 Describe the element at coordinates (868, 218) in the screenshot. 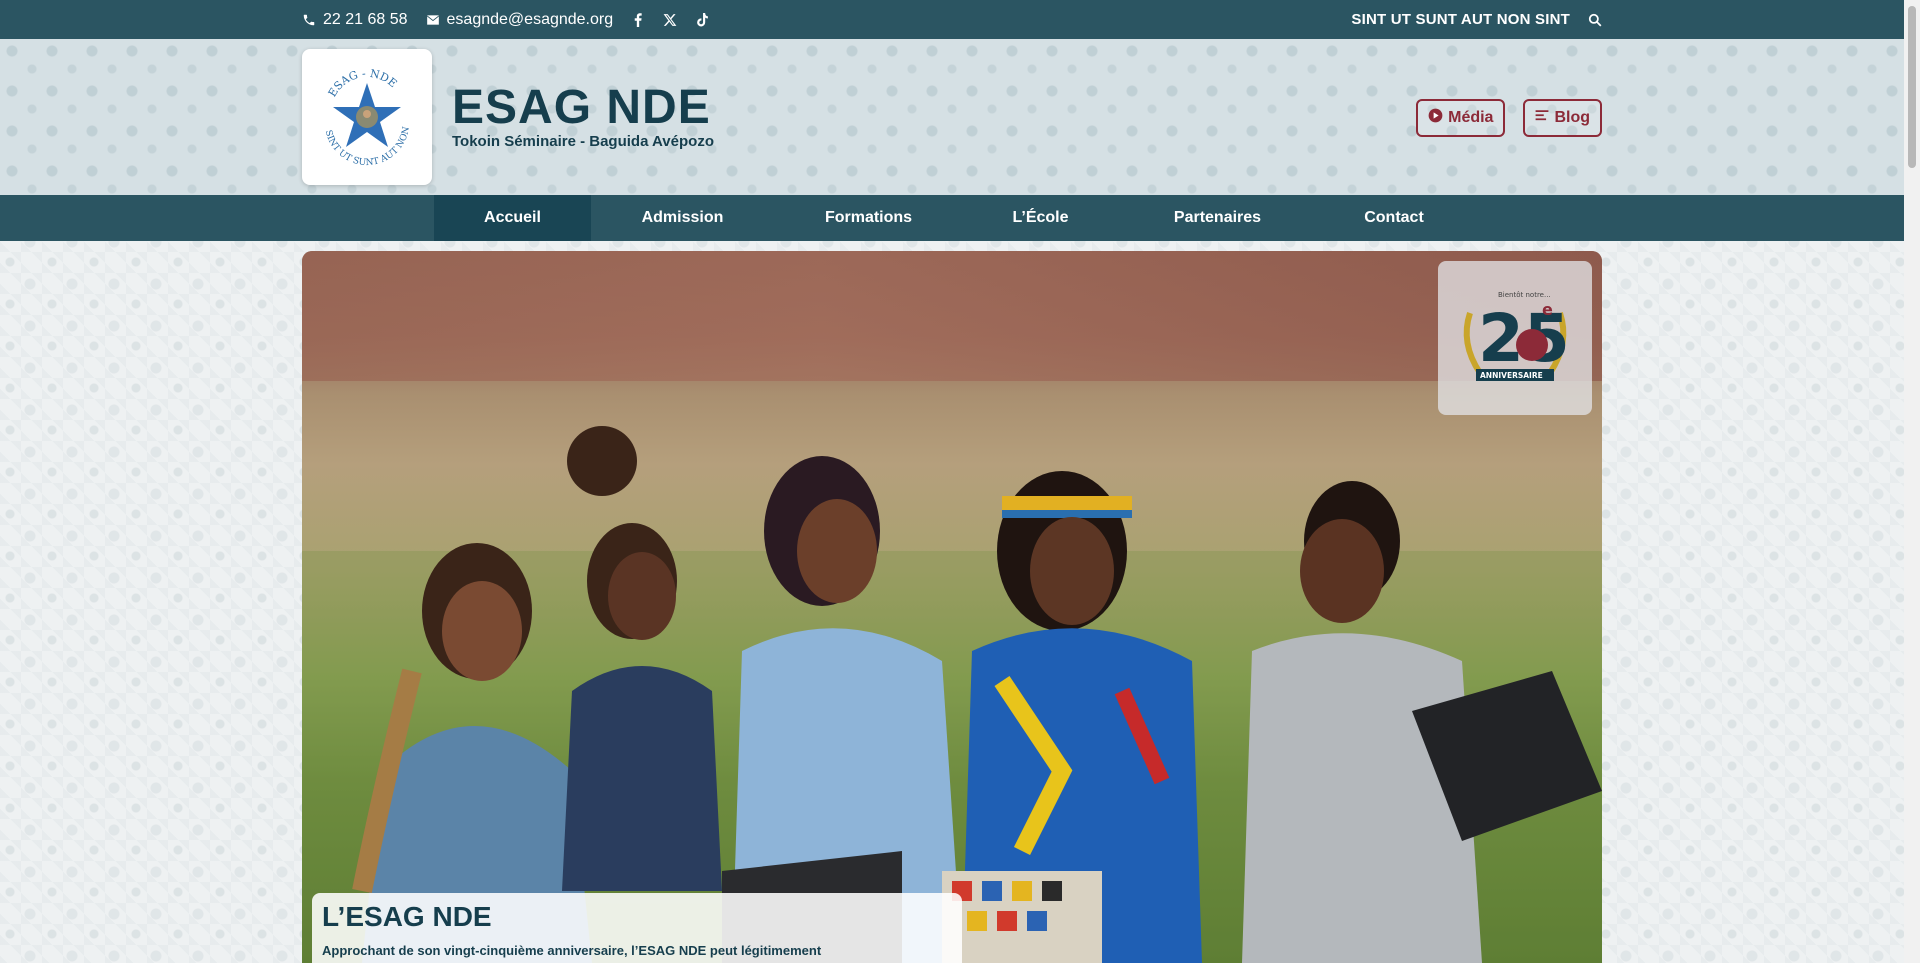

I see `nav-item-formations: Formations` at that location.